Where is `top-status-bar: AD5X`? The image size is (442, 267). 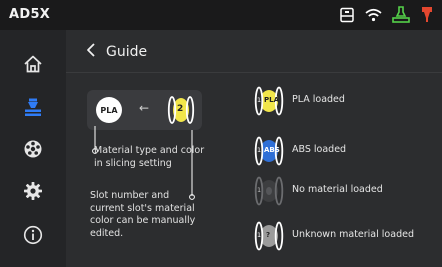 top-status-bar: AD5X is located at coordinates (221, 15).